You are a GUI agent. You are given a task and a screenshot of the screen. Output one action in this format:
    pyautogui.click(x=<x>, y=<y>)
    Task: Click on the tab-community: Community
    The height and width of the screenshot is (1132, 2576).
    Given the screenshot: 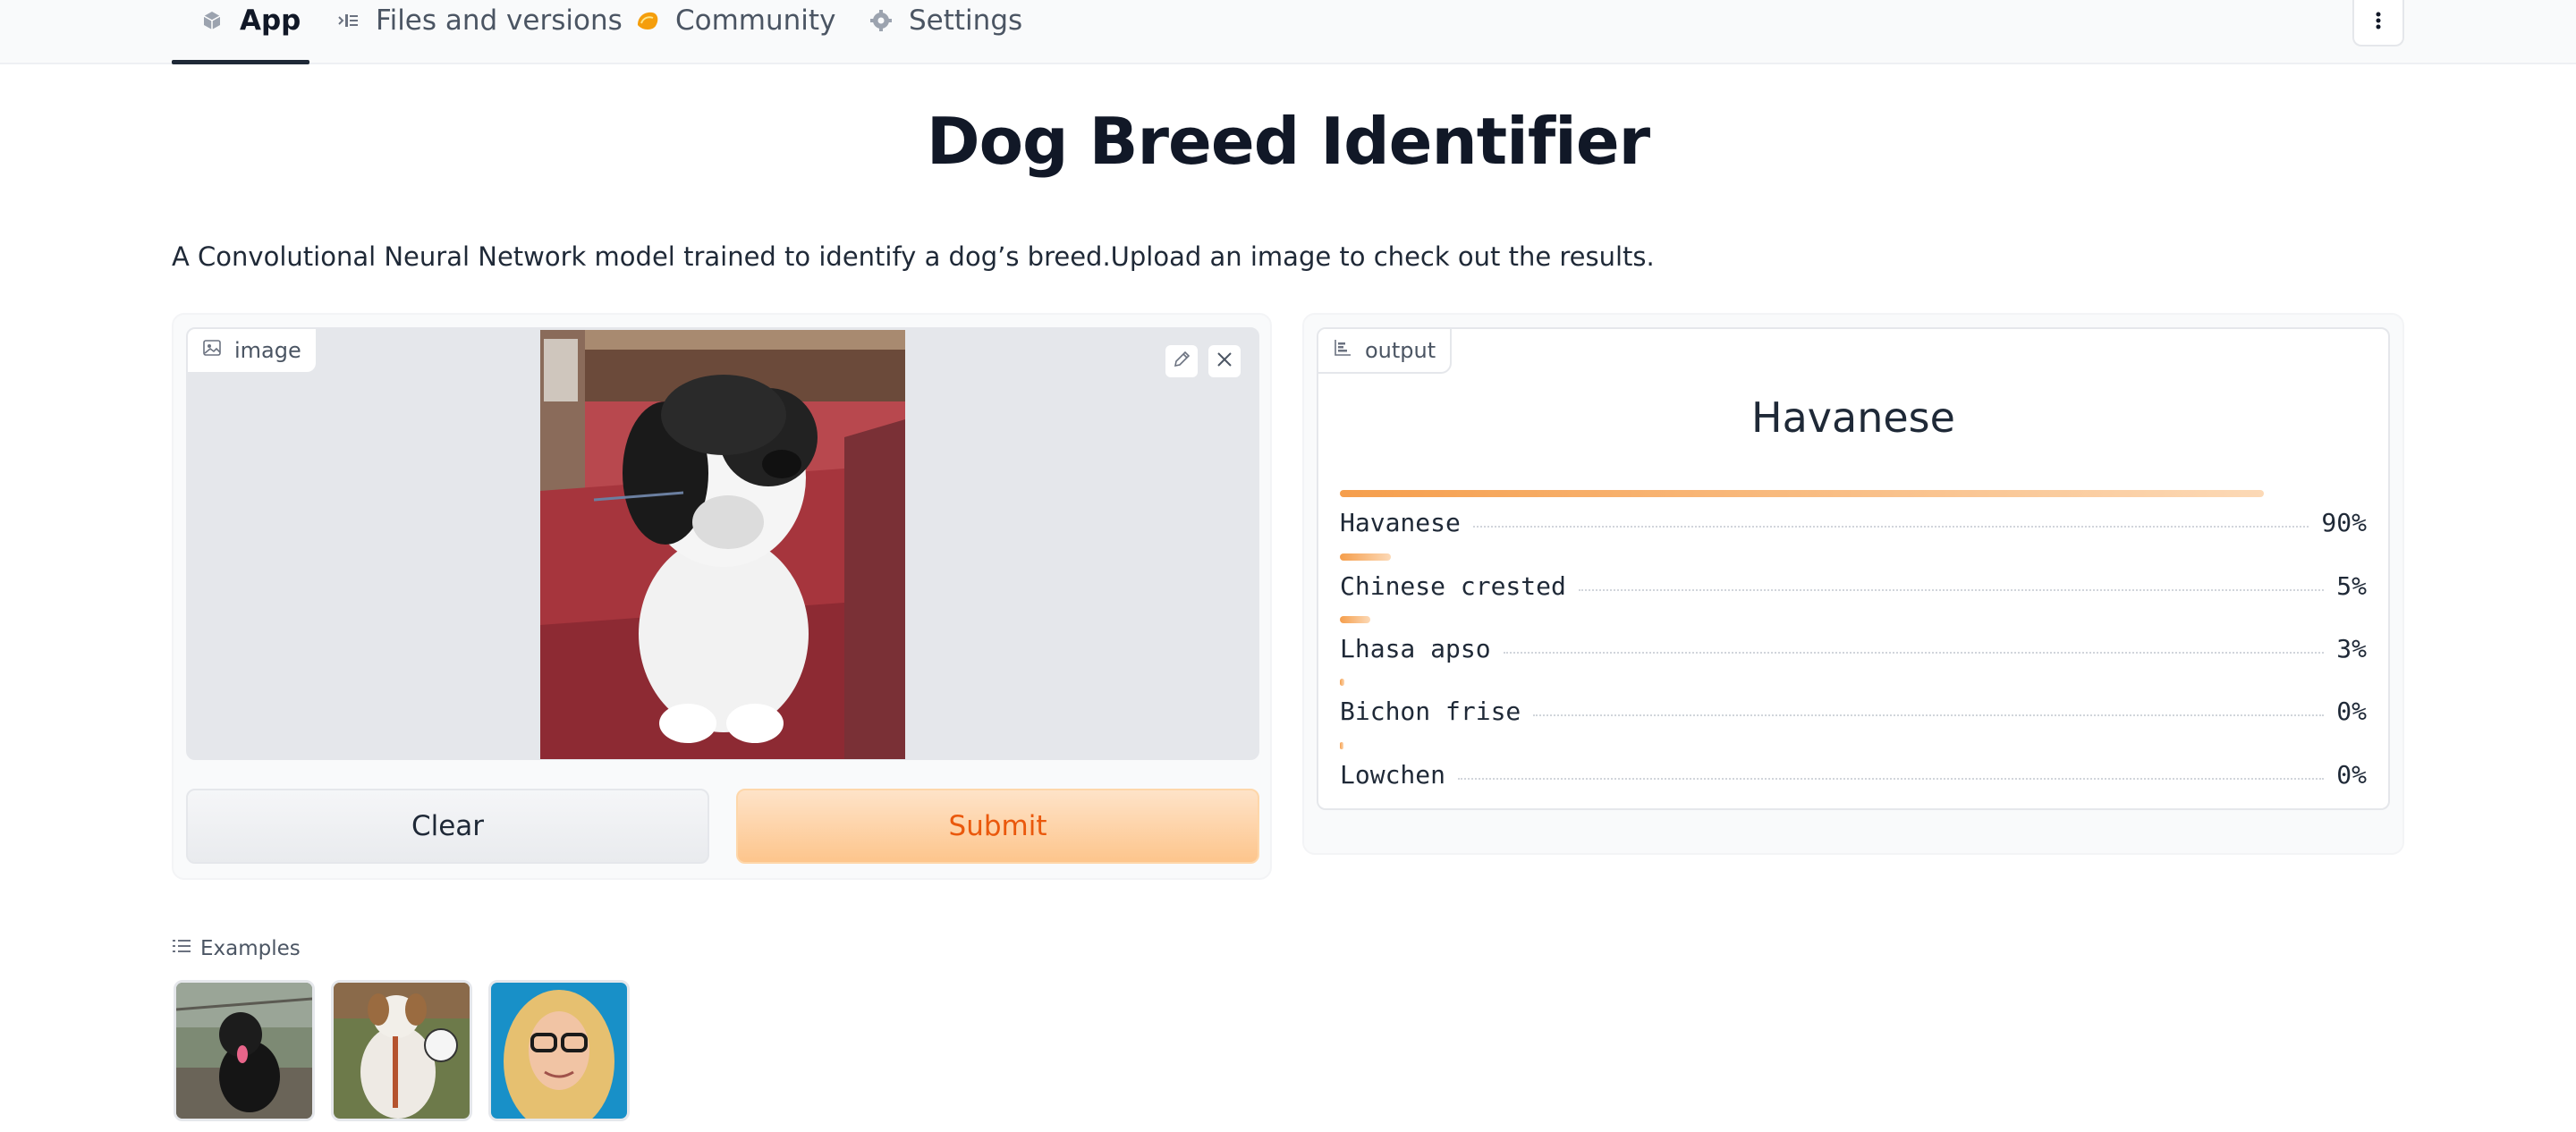 What is the action you would take?
    pyautogui.click(x=734, y=32)
    